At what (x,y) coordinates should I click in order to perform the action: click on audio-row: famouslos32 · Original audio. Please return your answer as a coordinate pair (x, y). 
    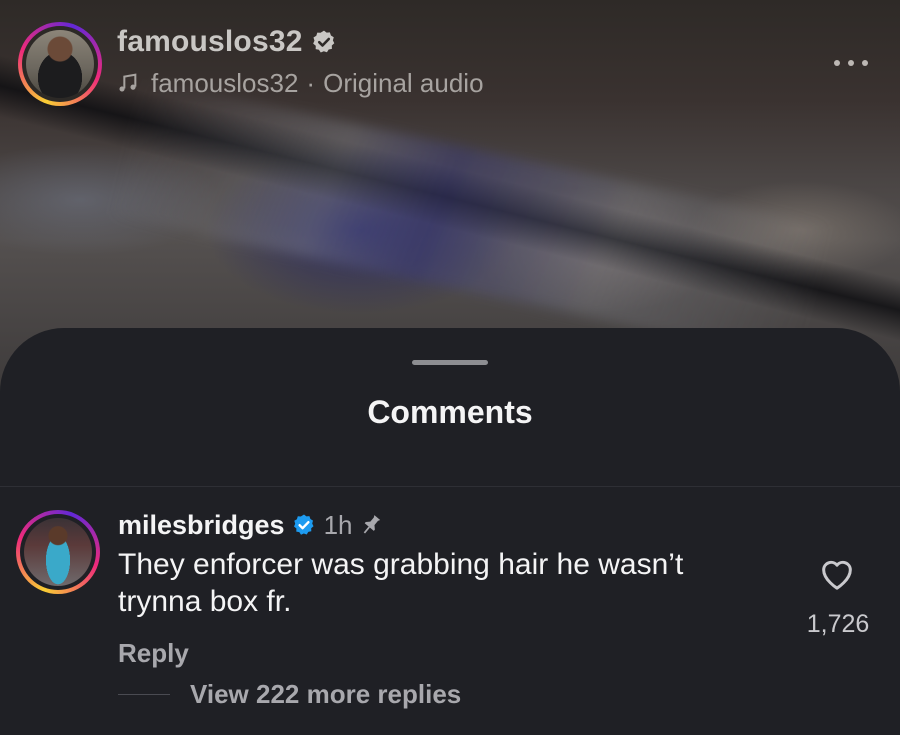
    Looking at the image, I should click on (300, 83).